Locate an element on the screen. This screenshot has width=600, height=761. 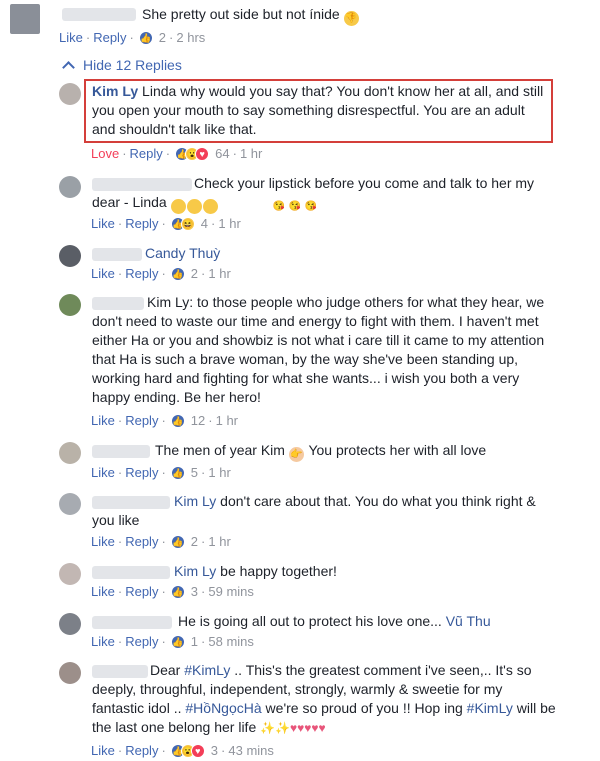
tagged-user-link: Vũ Thu is located at coordinates (468, 621).